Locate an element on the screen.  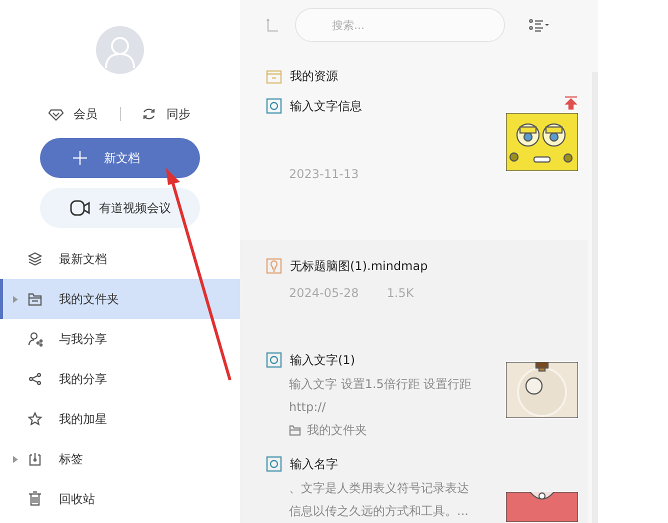
item-title: 无标题脑图(1).mindmap is located at coordinates (359, 266).